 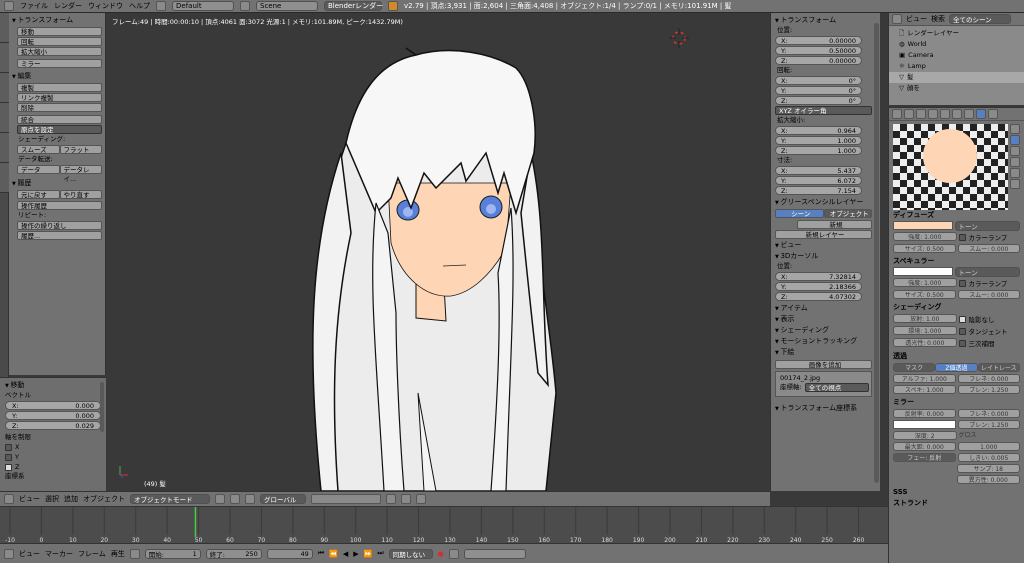 I want to click on rotation-mode-select: XYZ オイラー角, so click(x=823, y=110).